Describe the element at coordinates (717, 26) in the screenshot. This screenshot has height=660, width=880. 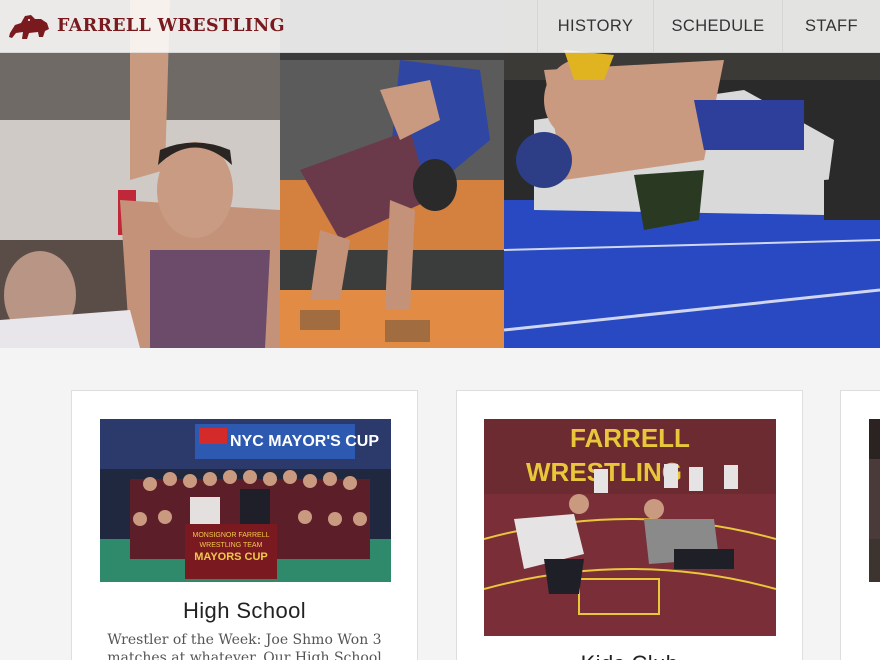
I see `nav-item-schedule: SCHEDULE` at that location.